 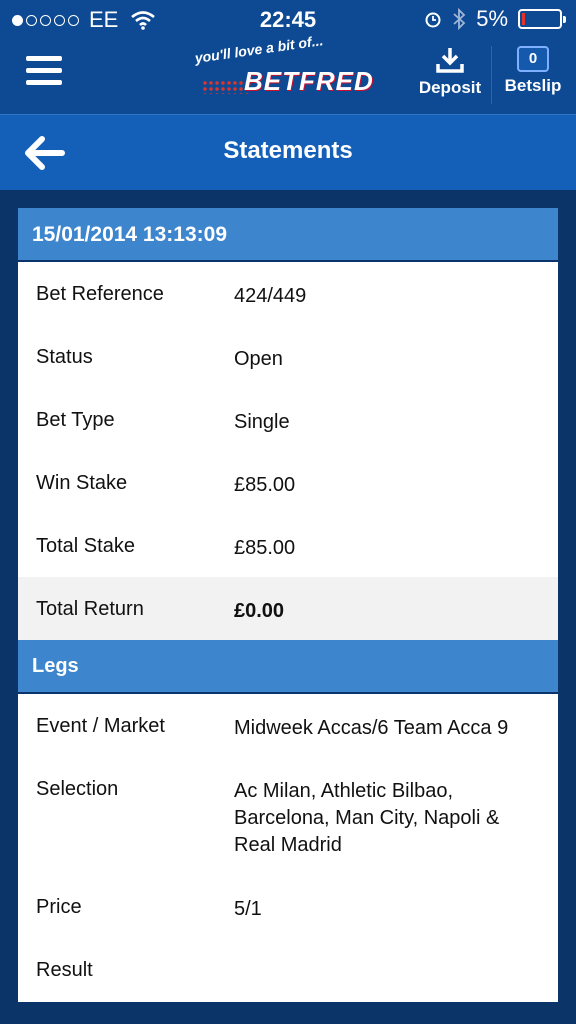 I want to click on hamburger-icon, so click(x=44, y=58).